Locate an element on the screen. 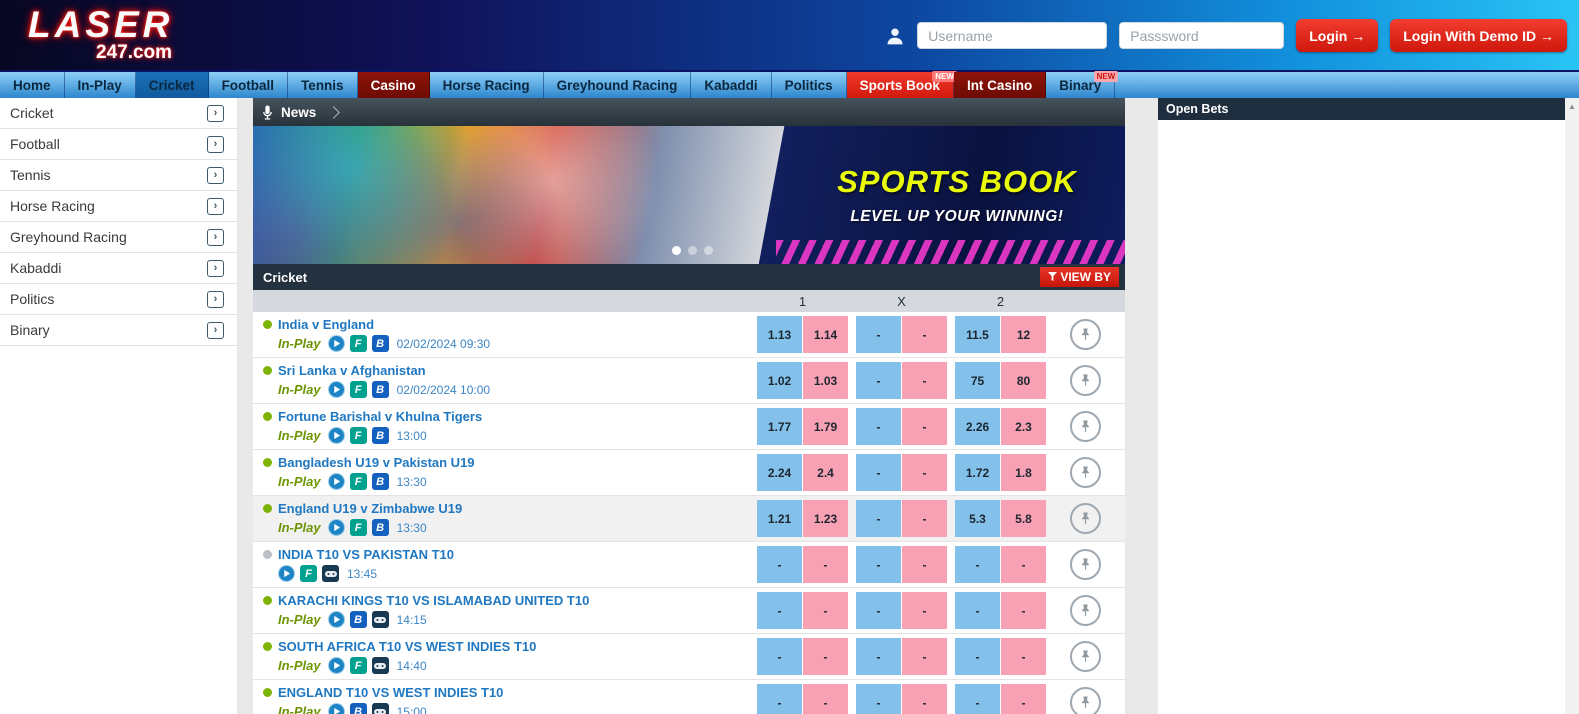 This screenshot has height=714, width=1579. sidebar-item-football: Football › is located at coordinates (118, 144).